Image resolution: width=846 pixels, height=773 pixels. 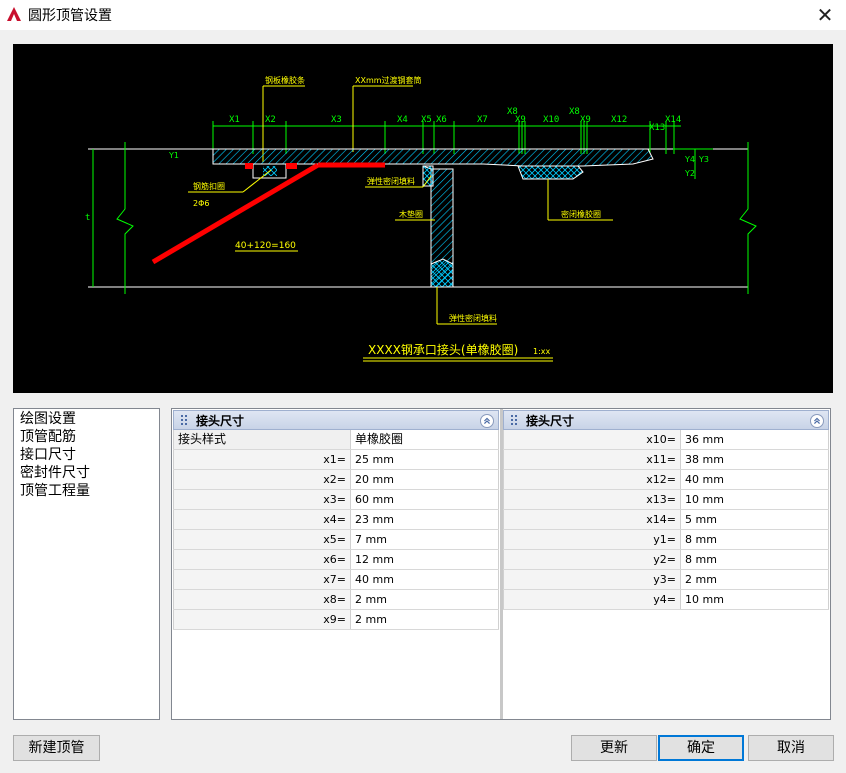 What do you see at coordinates (592, 599) in the screenshot?
I see `row-label: y4=` at bounding box center [592, 599].